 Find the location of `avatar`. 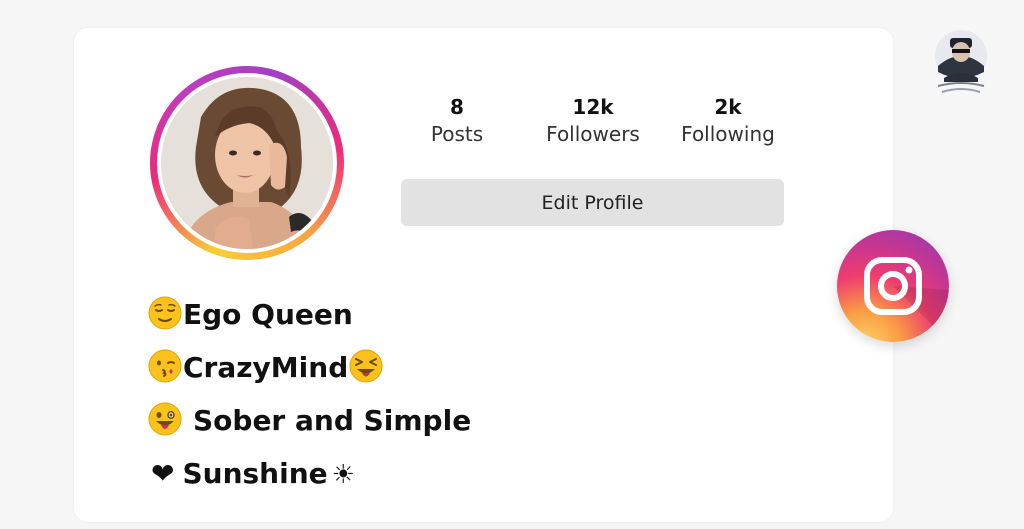

avatar is located at coordinates (247, 163).